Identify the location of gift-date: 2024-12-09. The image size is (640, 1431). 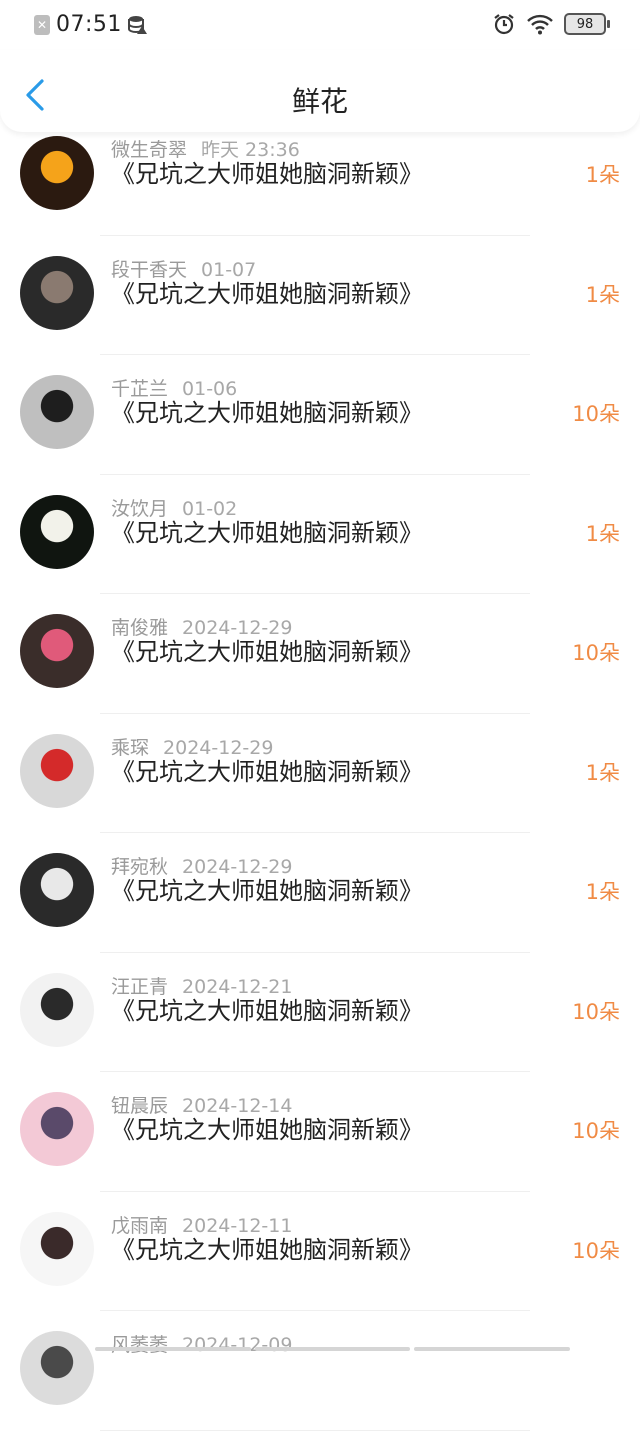
(237, 1345).